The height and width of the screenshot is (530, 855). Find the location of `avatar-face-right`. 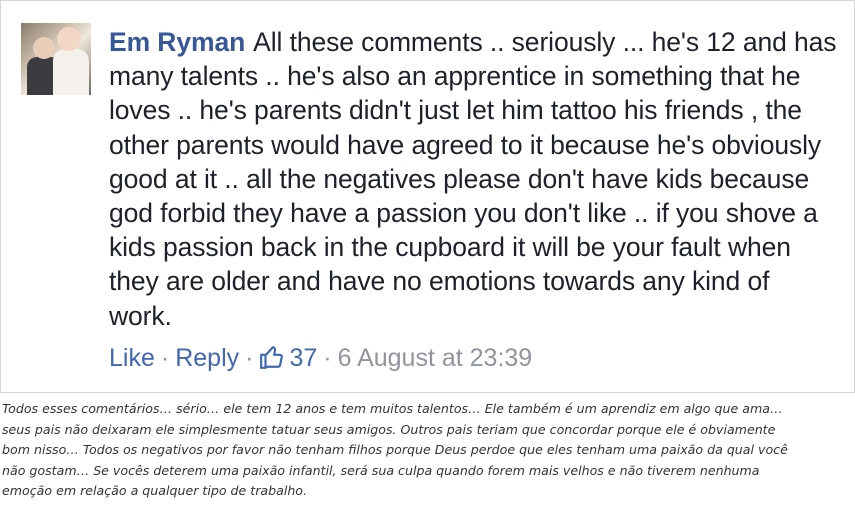

avatar-face-right is located at coordinates (69, 39).